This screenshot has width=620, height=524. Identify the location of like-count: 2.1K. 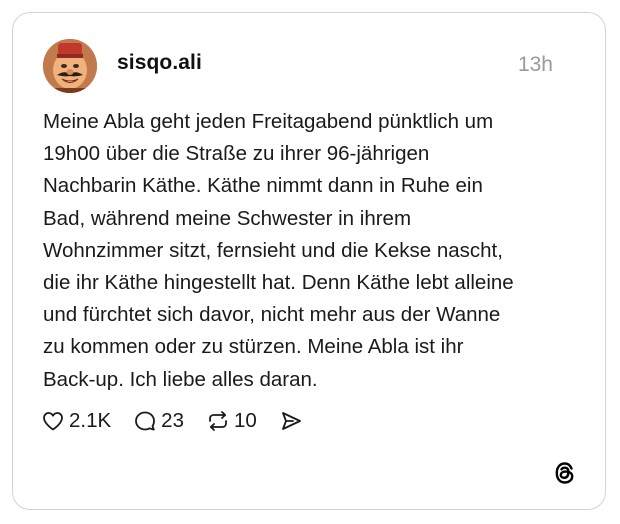
(90, 420).